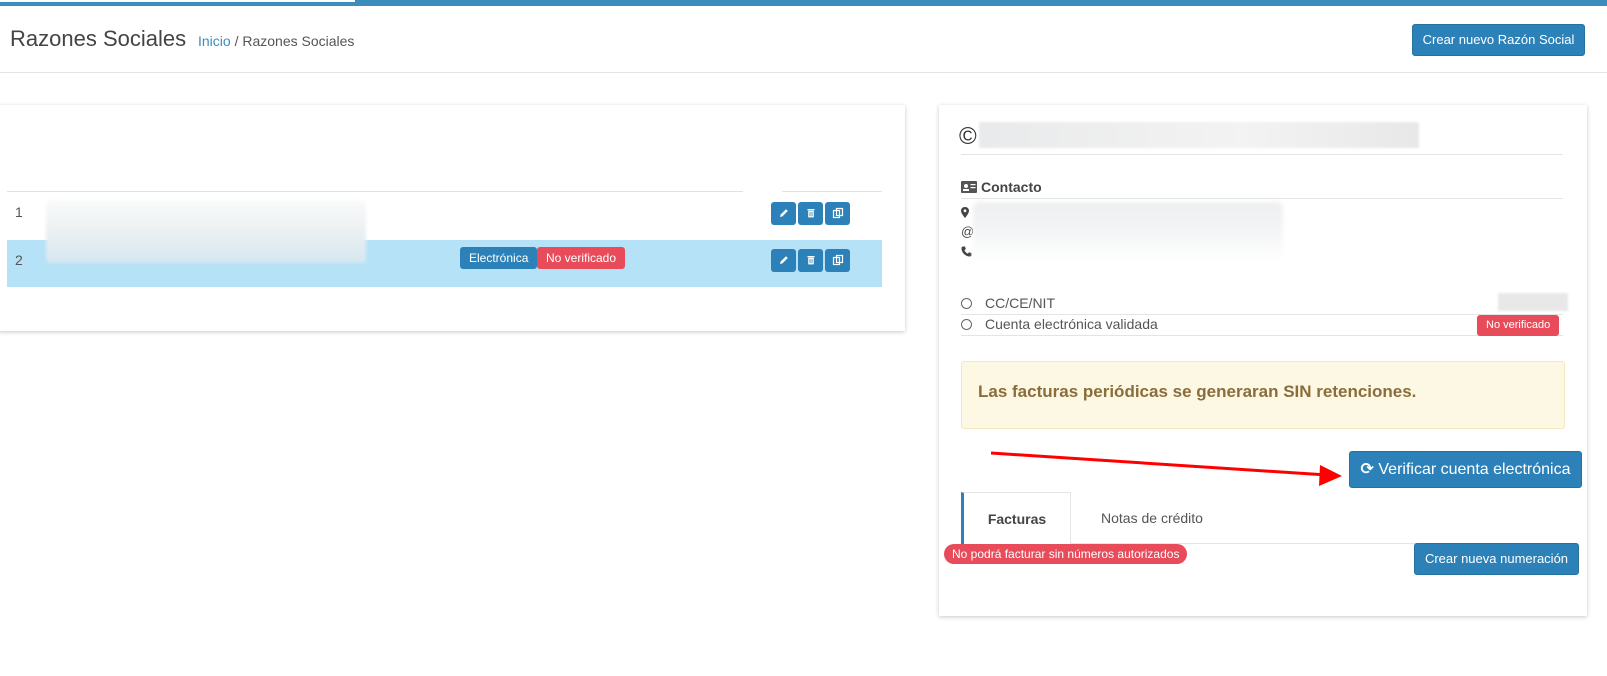  I want to click on create-razon-social-button: Crear nuevo Razón Social, so click(1498, 40).